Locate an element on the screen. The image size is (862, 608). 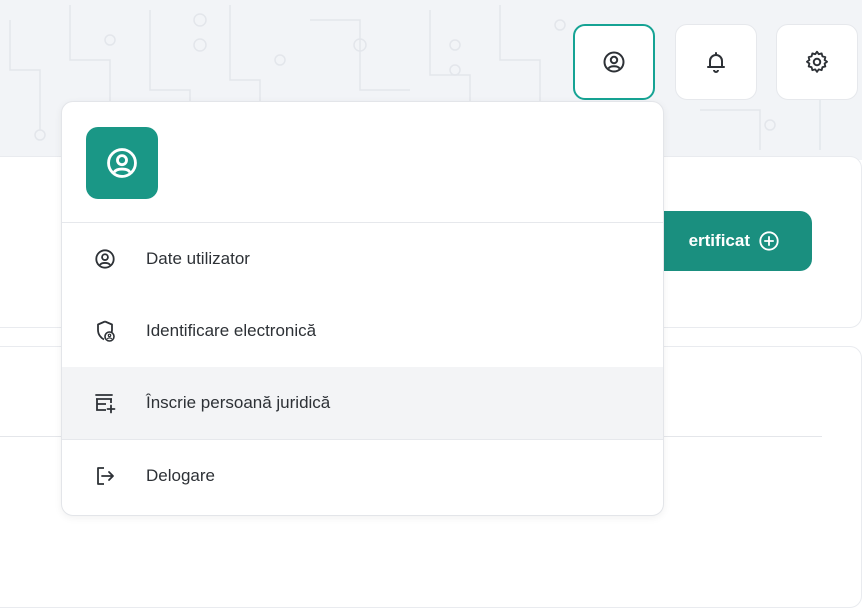
shield-user-icon is located at coordinates (105, 331).